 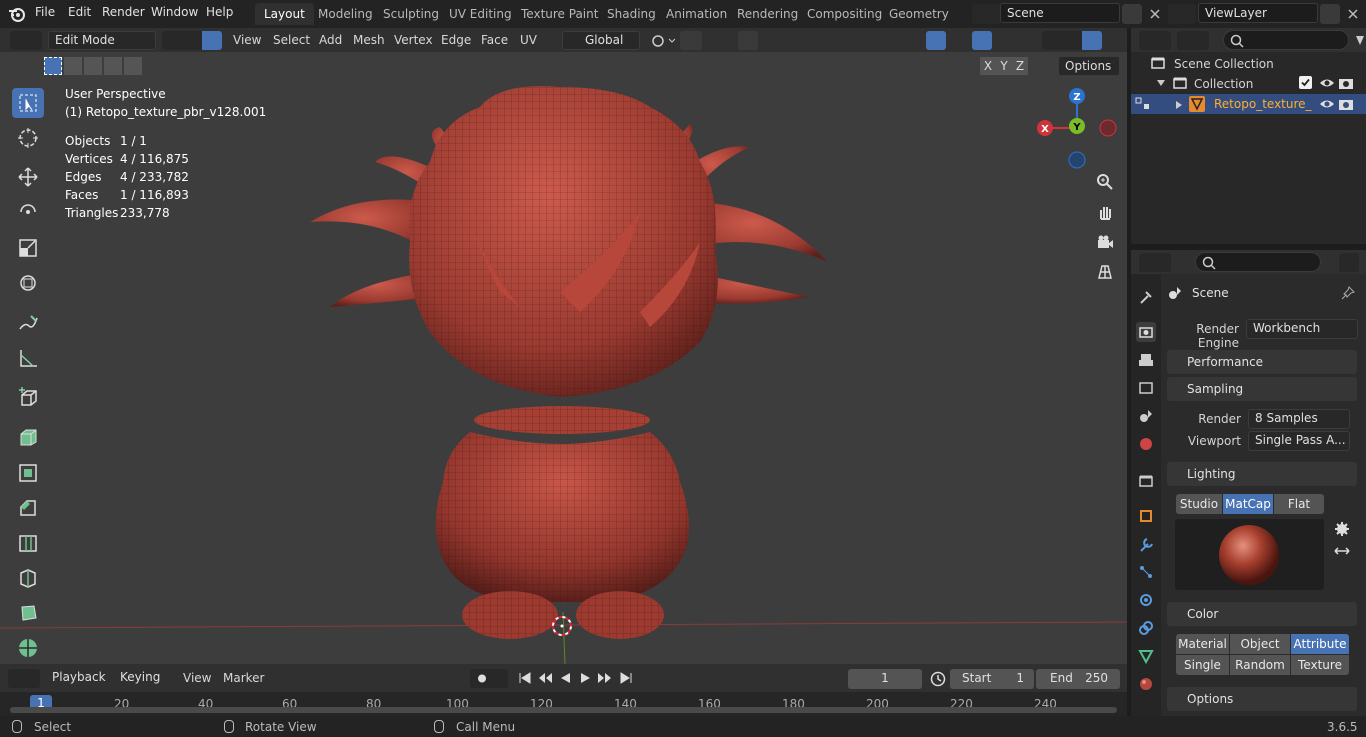 What do you see at coordinates (28, 103) in the screenshot?
I see `select-box-tool` at bounding box center [28, 103].